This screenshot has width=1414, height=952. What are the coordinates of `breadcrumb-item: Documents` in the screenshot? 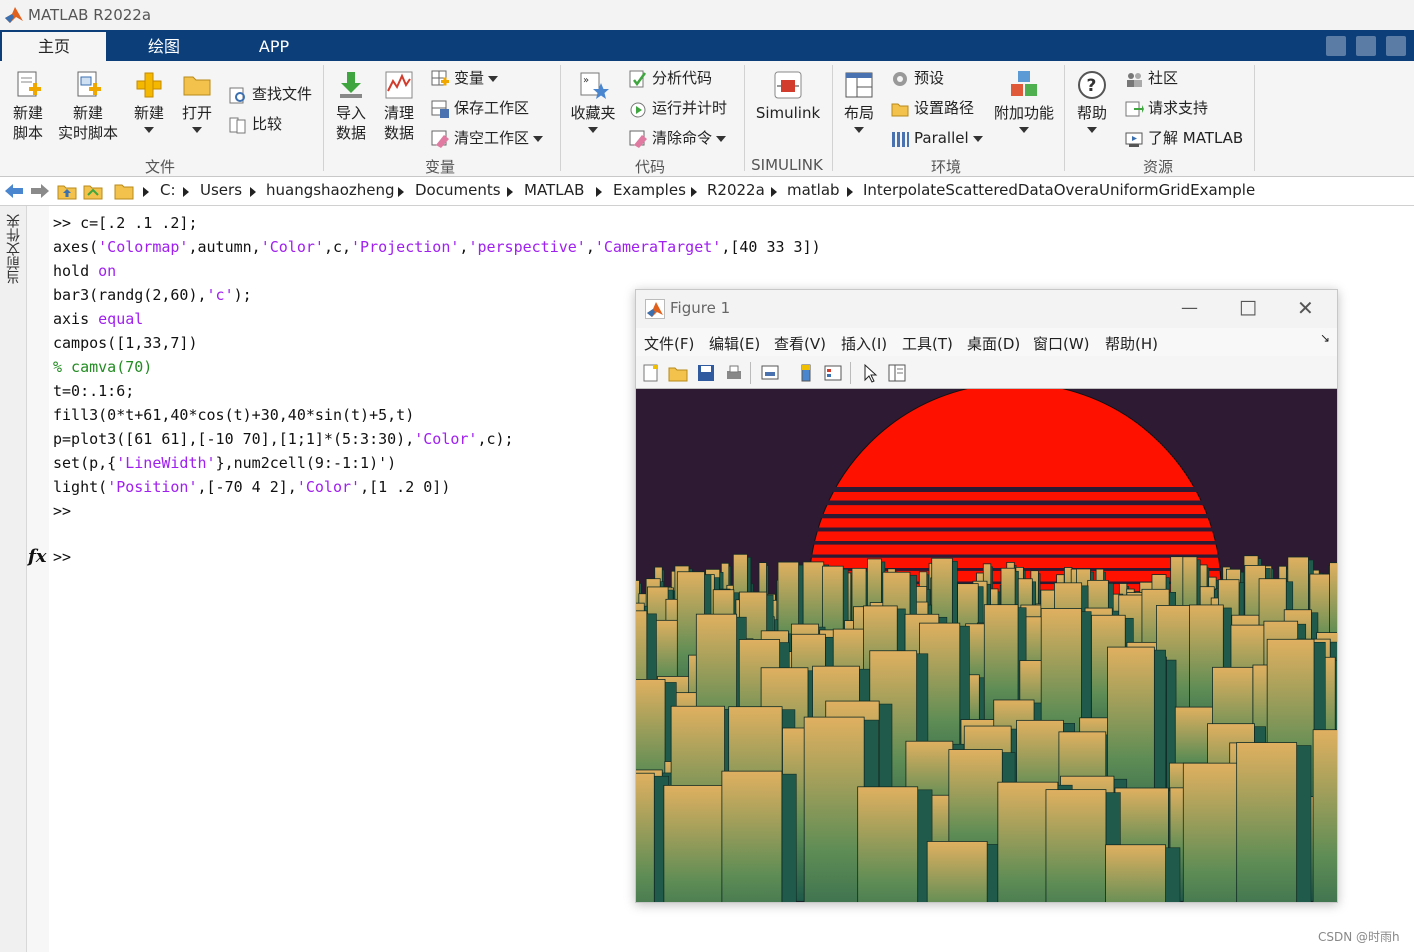 It's located at (458, 190).